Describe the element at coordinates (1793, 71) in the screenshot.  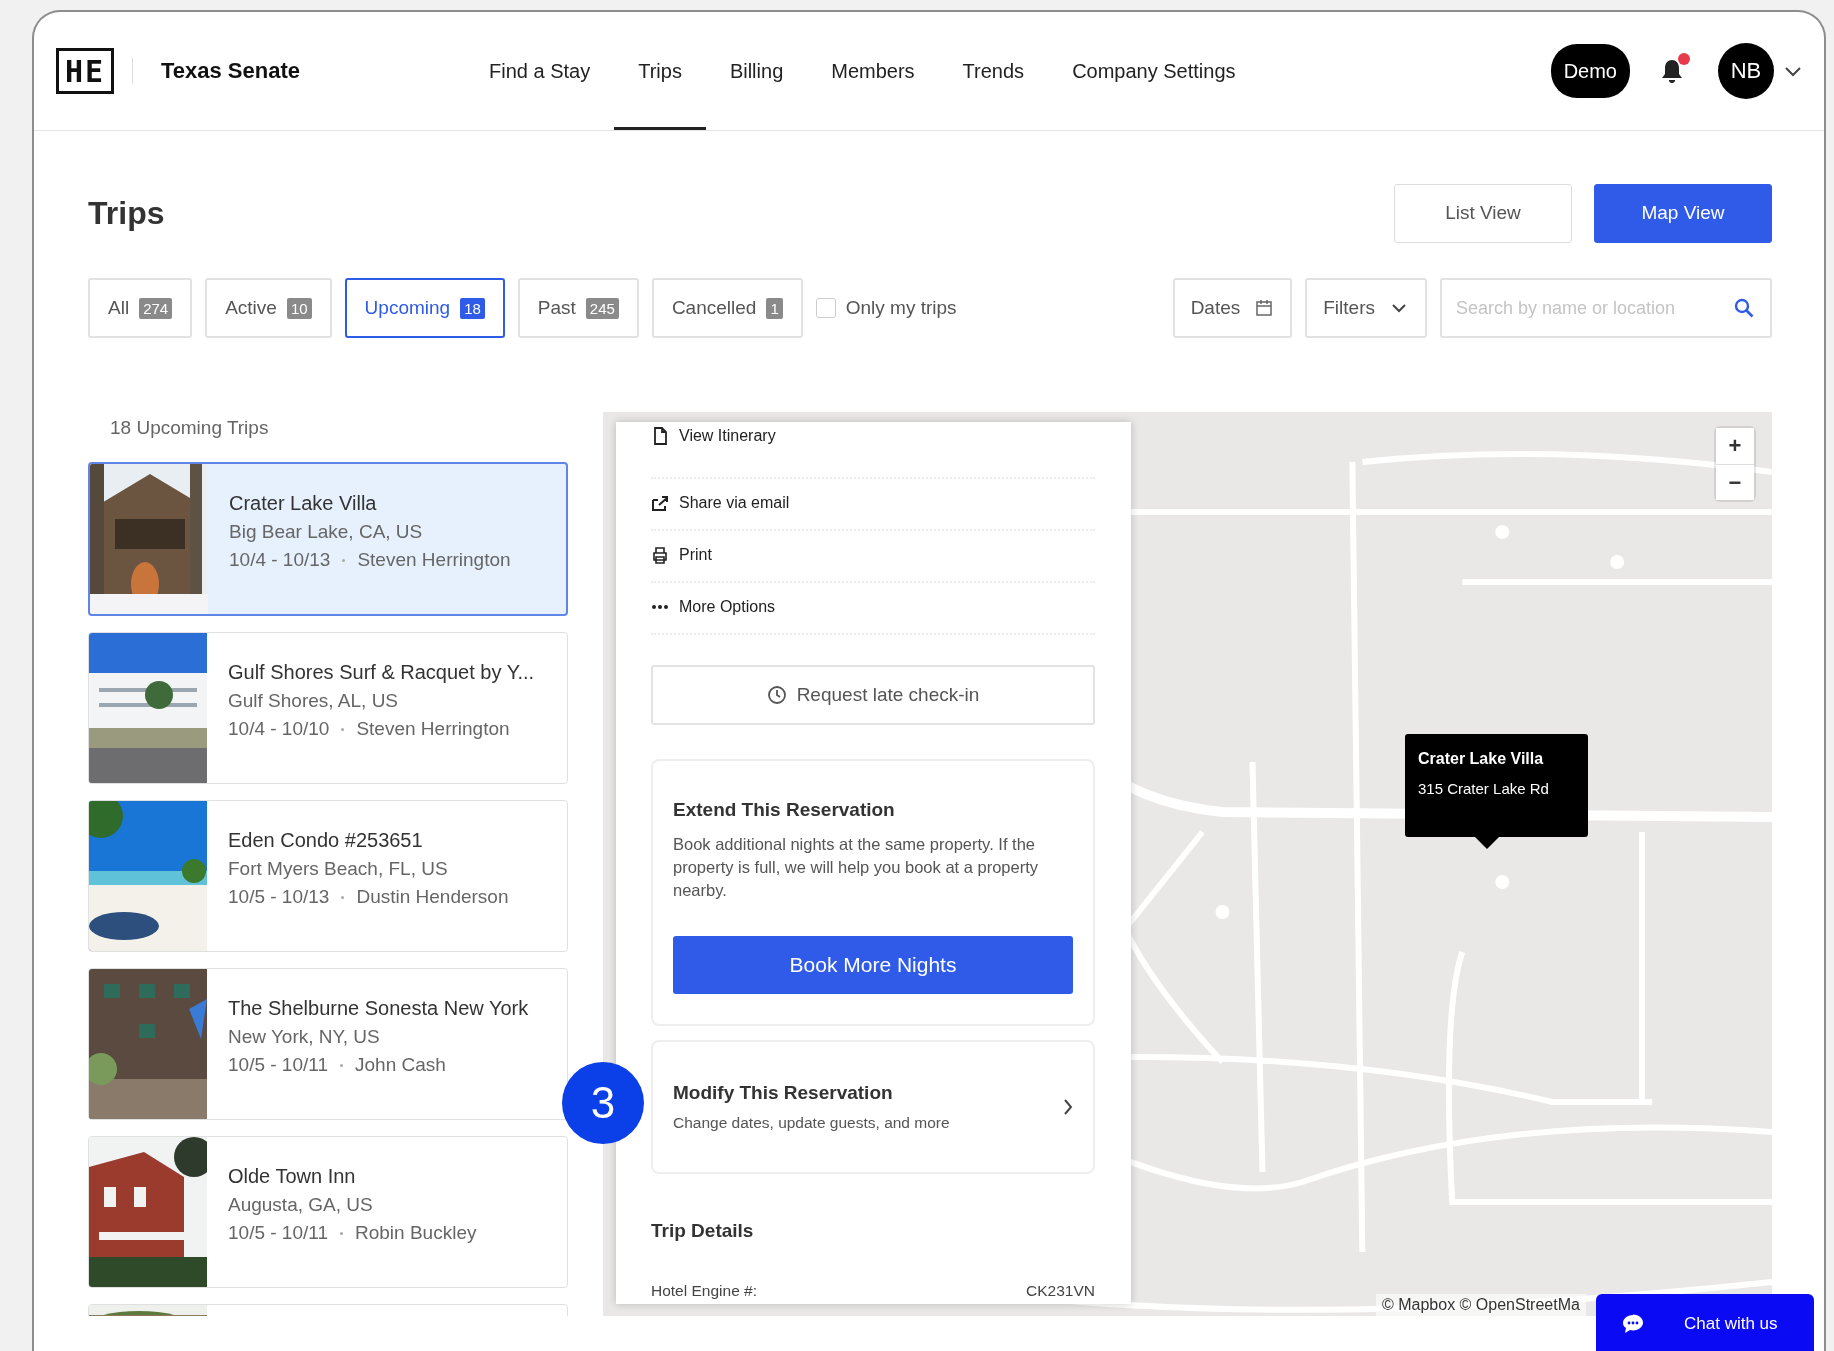
I see `chevron-down-icon` at that location.